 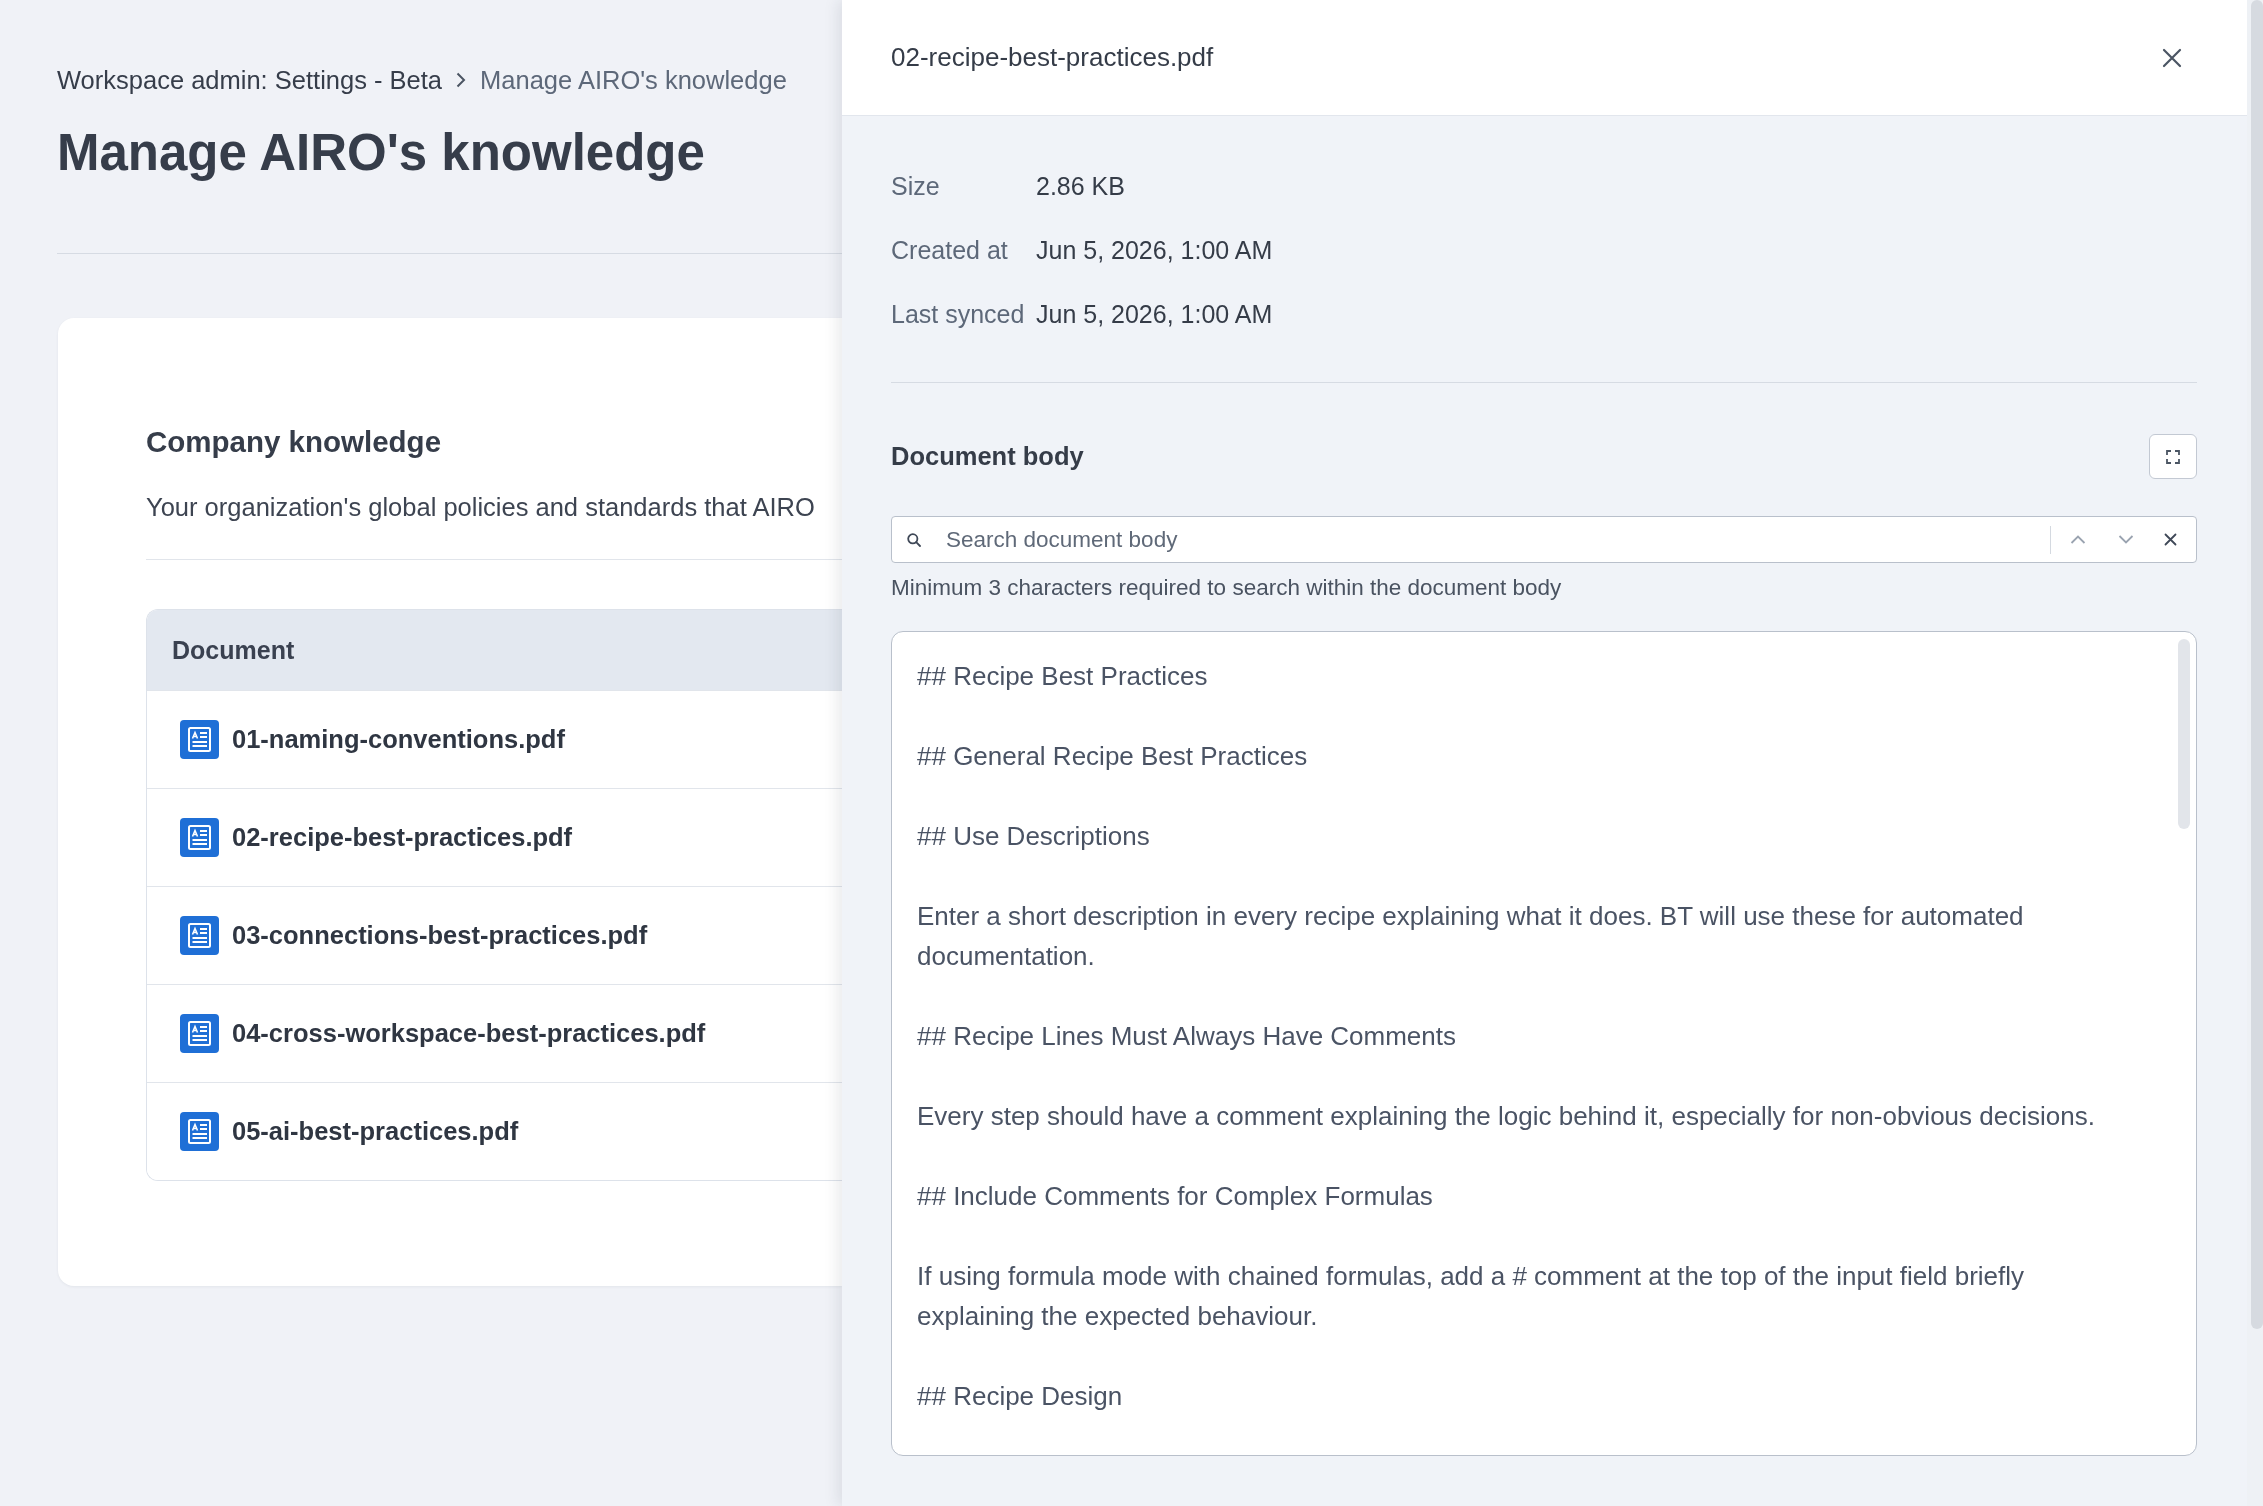 I want to click on document-paragraph: Every step should have a comment explaining the logic behind it, especially for non-obvious decisions., so click(x=1506, y=1116).